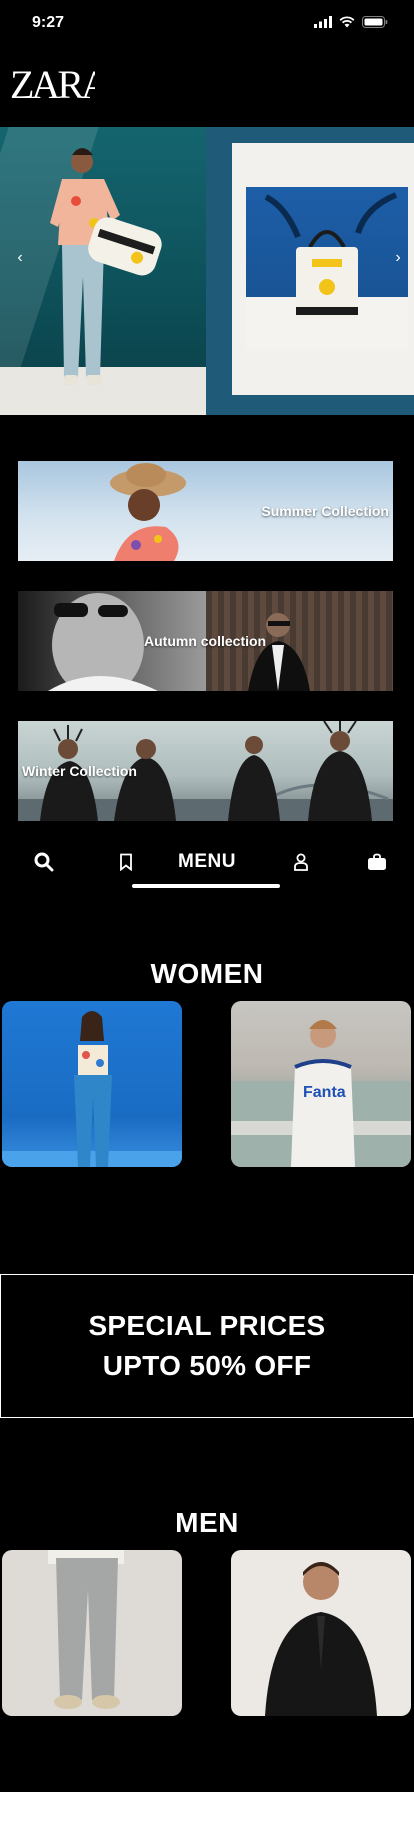  Describe the element at coordinates (207, 1365) in the screenshot. I see `promo-line-2: UPTO 50% OFF` at that location.